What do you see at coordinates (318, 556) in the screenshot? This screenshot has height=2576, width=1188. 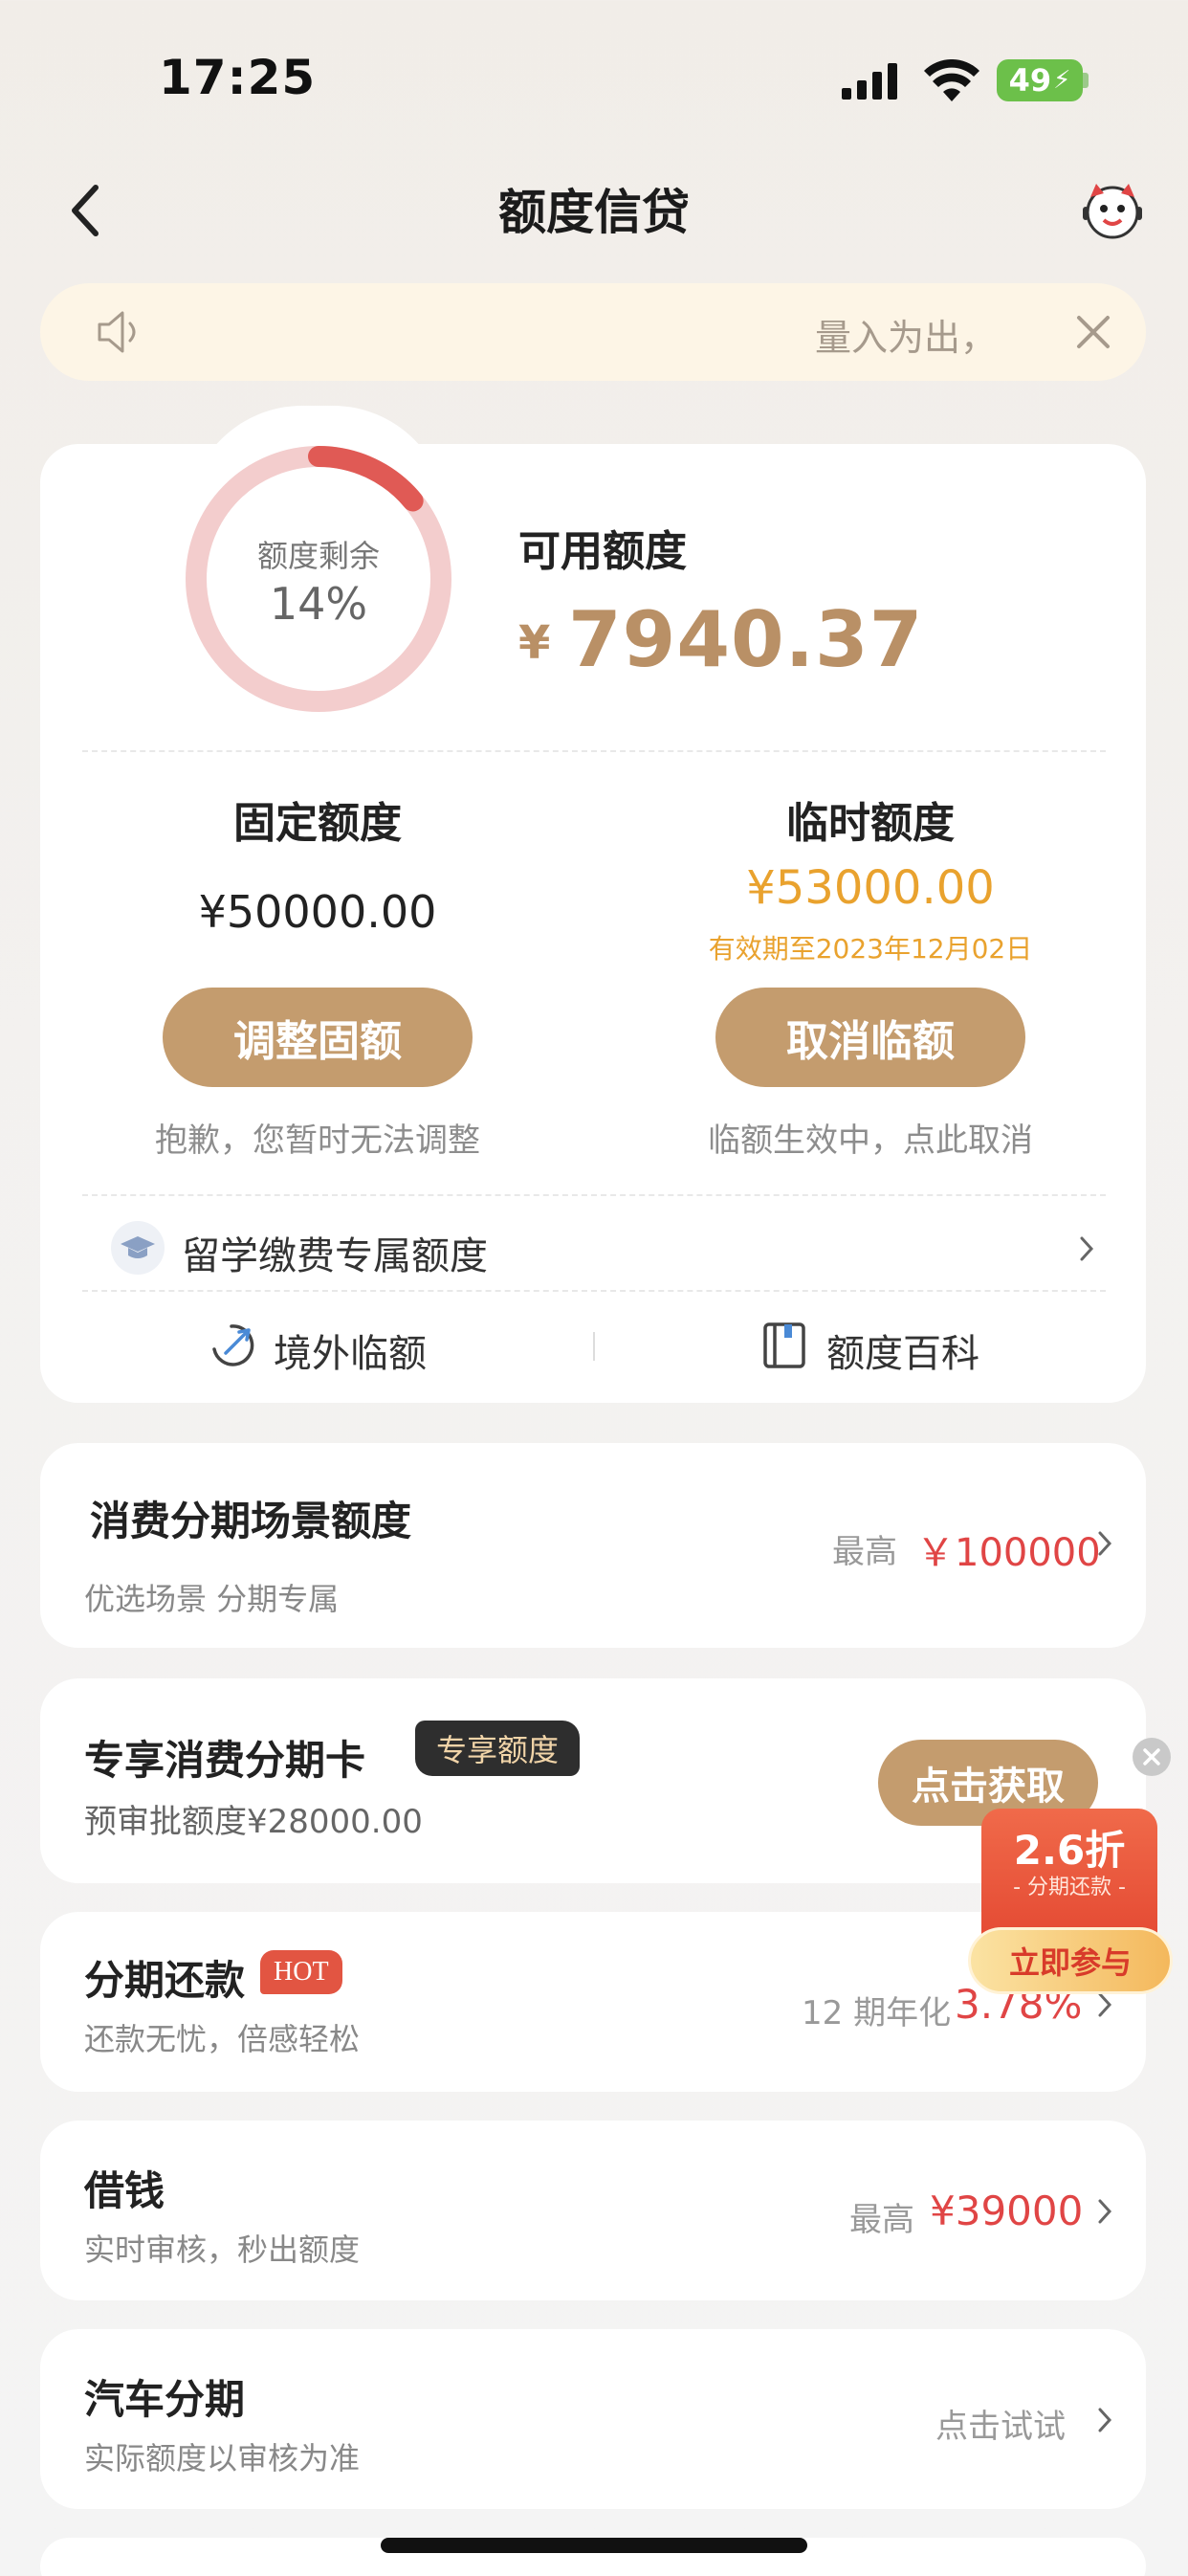 I see `remaining-label: 额度剩余` at bounding box center [318, 556].